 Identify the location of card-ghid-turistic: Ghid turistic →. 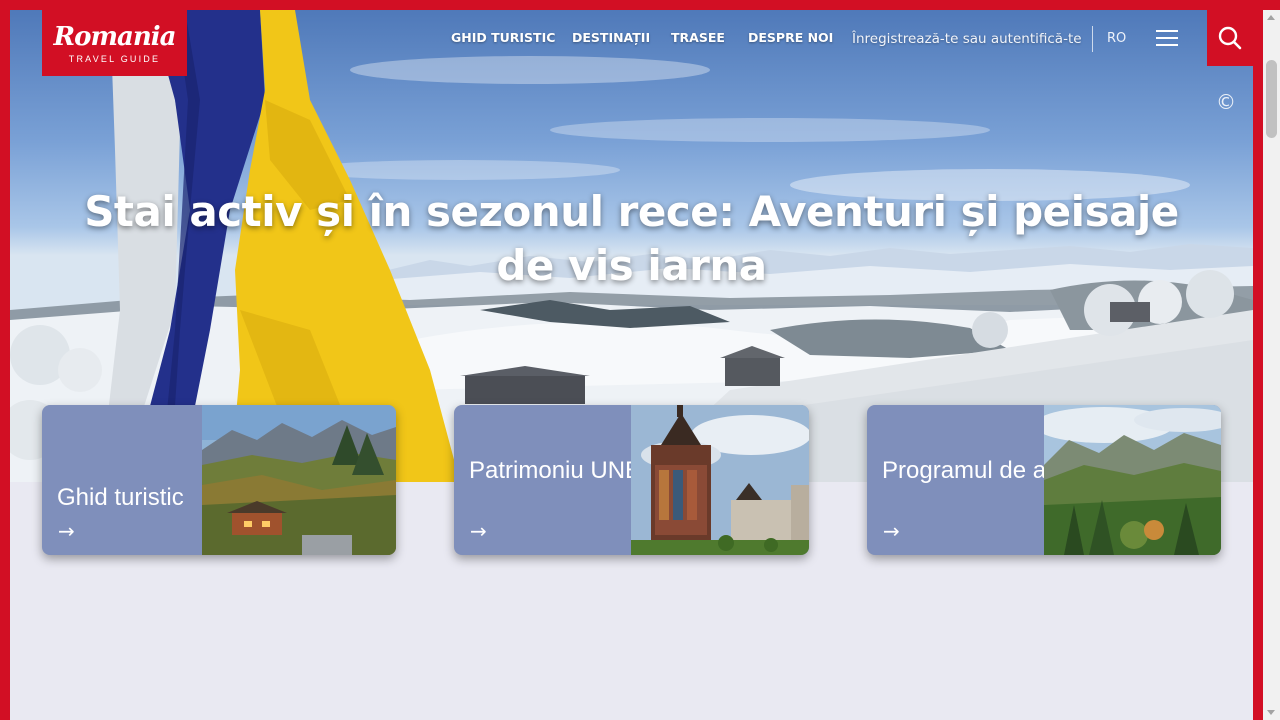
(219, 480).